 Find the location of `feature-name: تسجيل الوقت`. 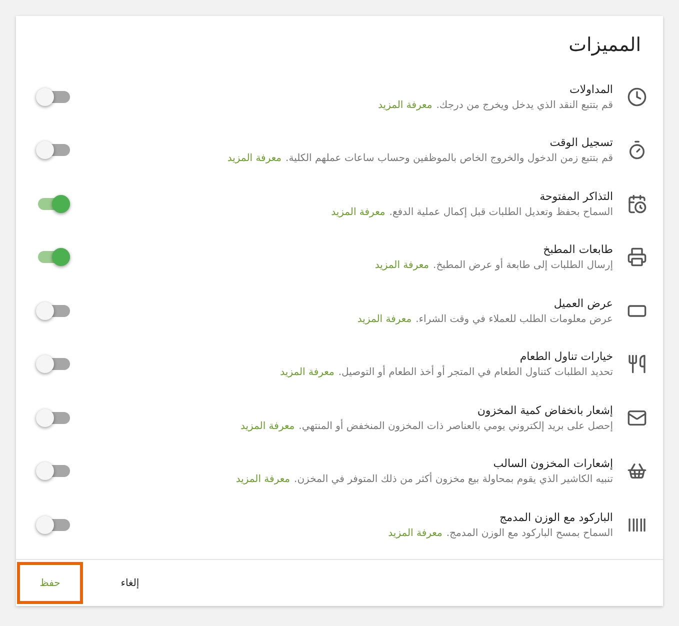

feature-name: تسجيل الوقت is located at coordinates (581, 143).